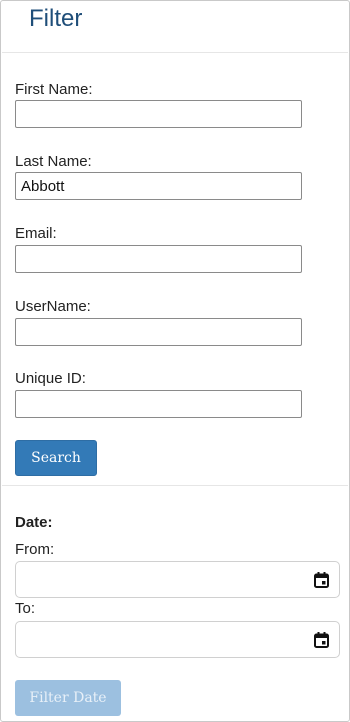 The image size is (350, 722). I want to click on from-label: From:, so click(35, 549).